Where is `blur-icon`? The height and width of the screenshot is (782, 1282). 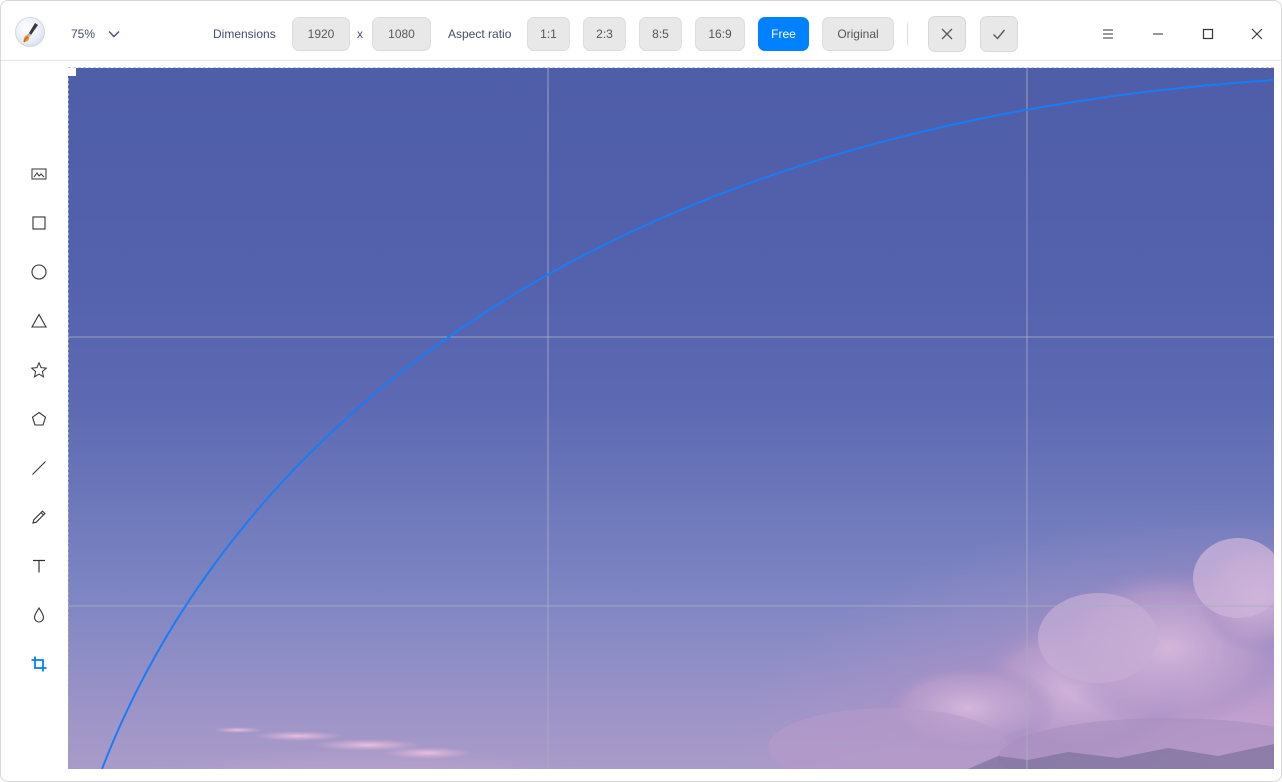
blur-icon is located at coordinates (39, 614).